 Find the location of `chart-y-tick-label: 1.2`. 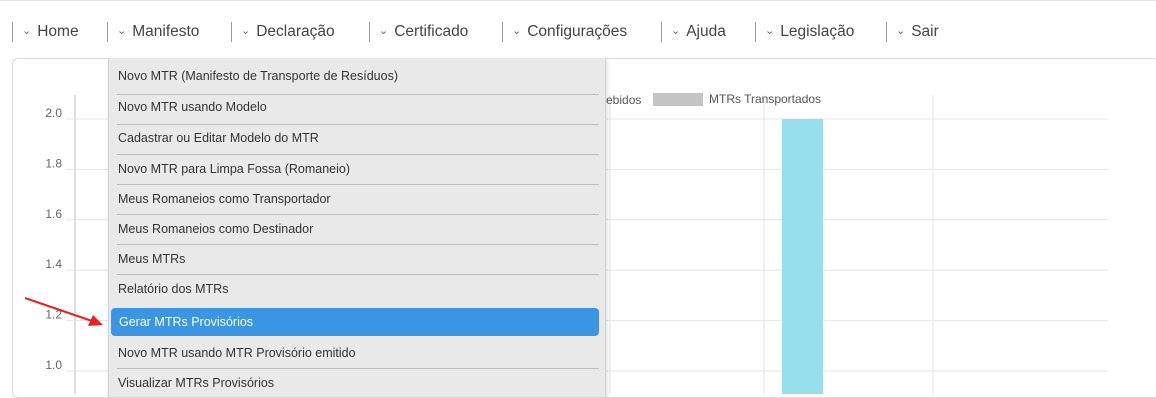

chart-y-tick-label: 1.2 is located at coordinates (53, 315).